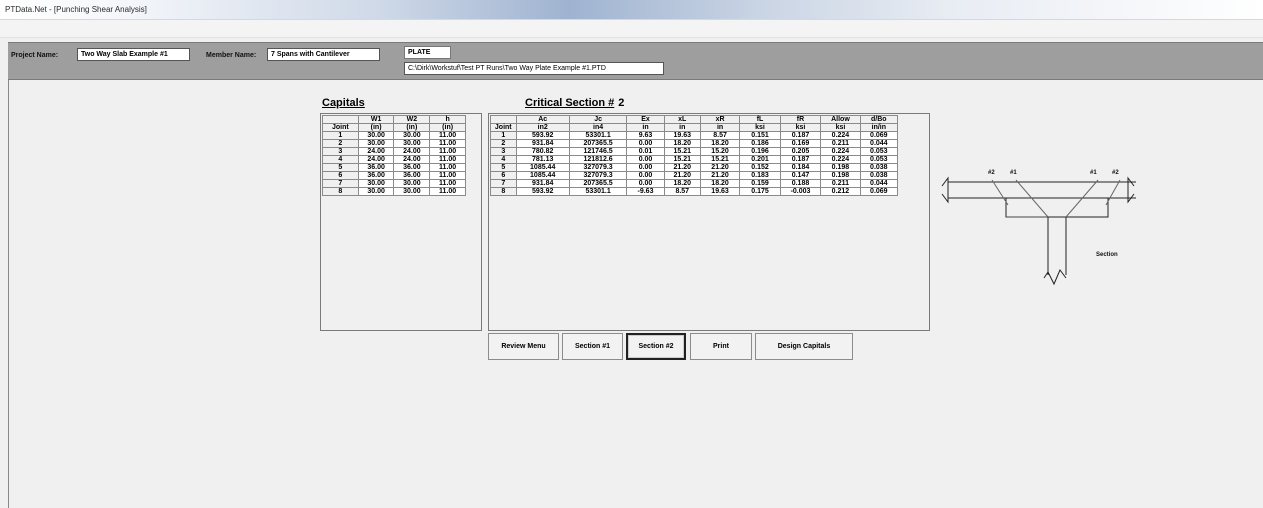  I want to click on table-cell: 0.212, so click(840, 191).